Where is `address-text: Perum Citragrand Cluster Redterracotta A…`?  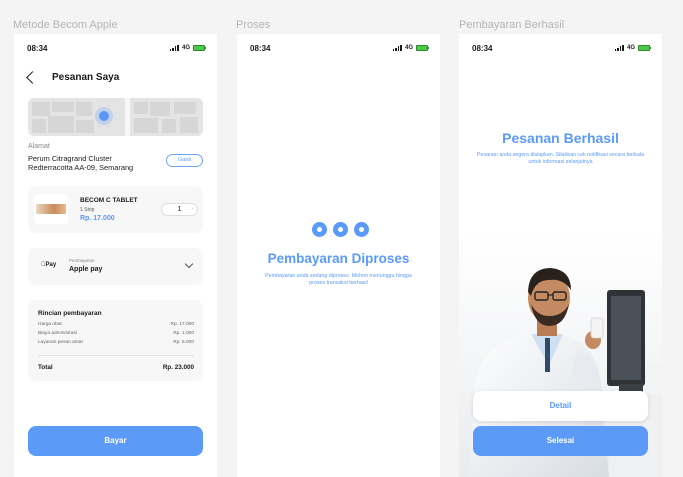
address-text: Perum Citragrand Cluster Redterracotta A… is located at coordinates (81, 163).